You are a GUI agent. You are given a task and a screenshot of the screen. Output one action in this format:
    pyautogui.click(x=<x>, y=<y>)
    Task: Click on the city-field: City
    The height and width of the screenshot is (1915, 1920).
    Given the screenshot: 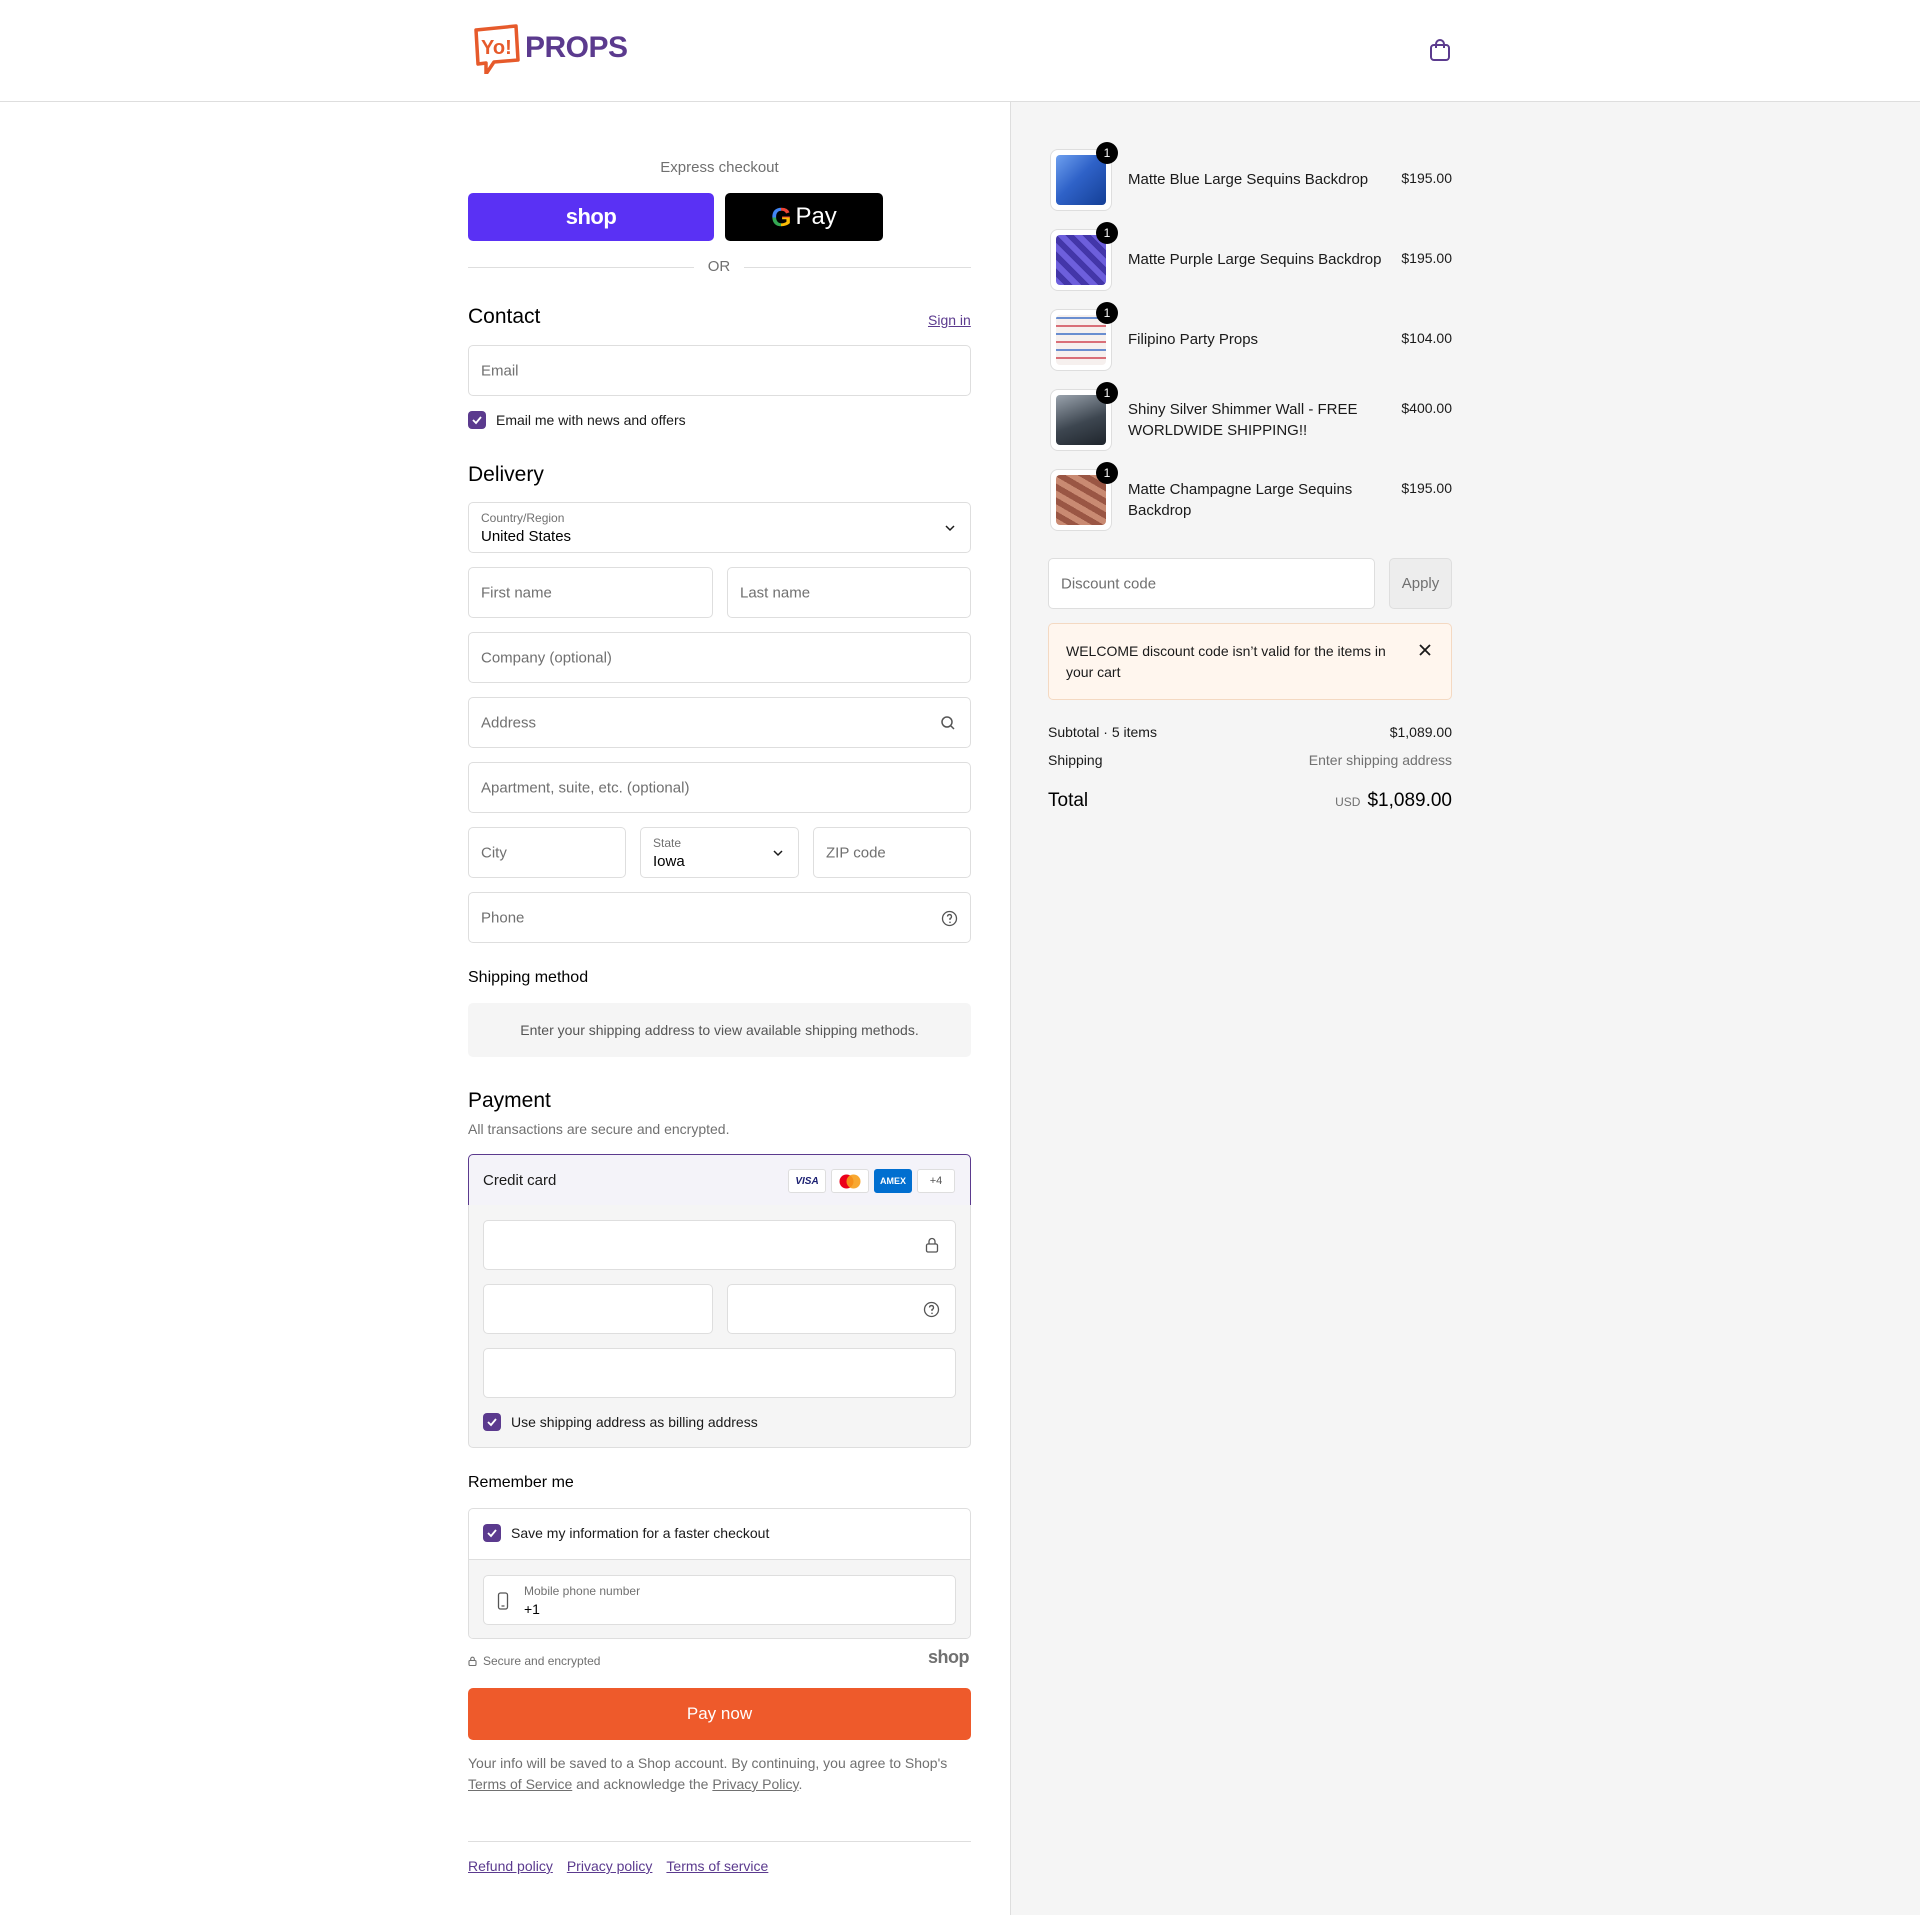 What is the action you would take?
    pyautogui.click(x=547, y=852)
    